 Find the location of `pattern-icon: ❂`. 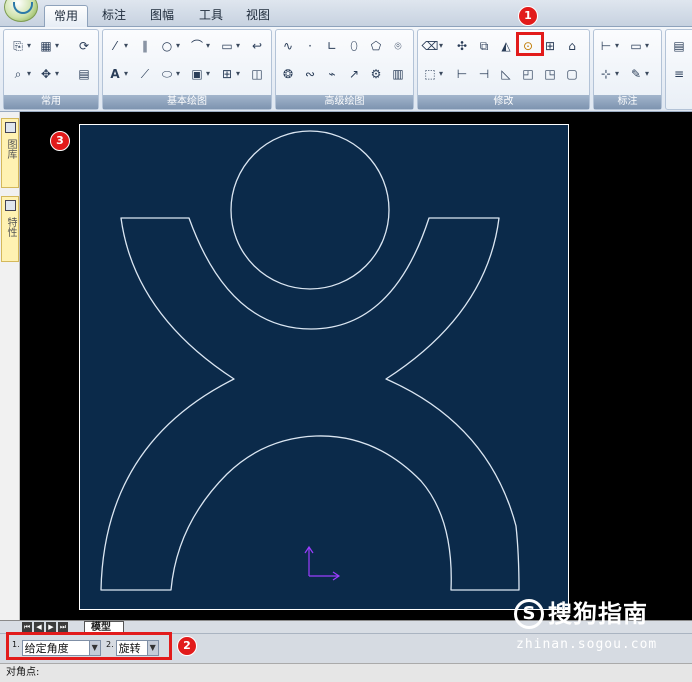

pattern-icon: ❂ is located at coordinates (288, 74).